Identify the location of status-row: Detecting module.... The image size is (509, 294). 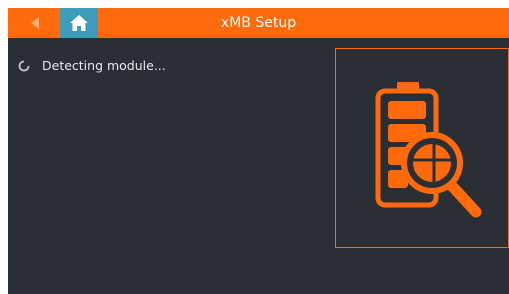
(92, 65).